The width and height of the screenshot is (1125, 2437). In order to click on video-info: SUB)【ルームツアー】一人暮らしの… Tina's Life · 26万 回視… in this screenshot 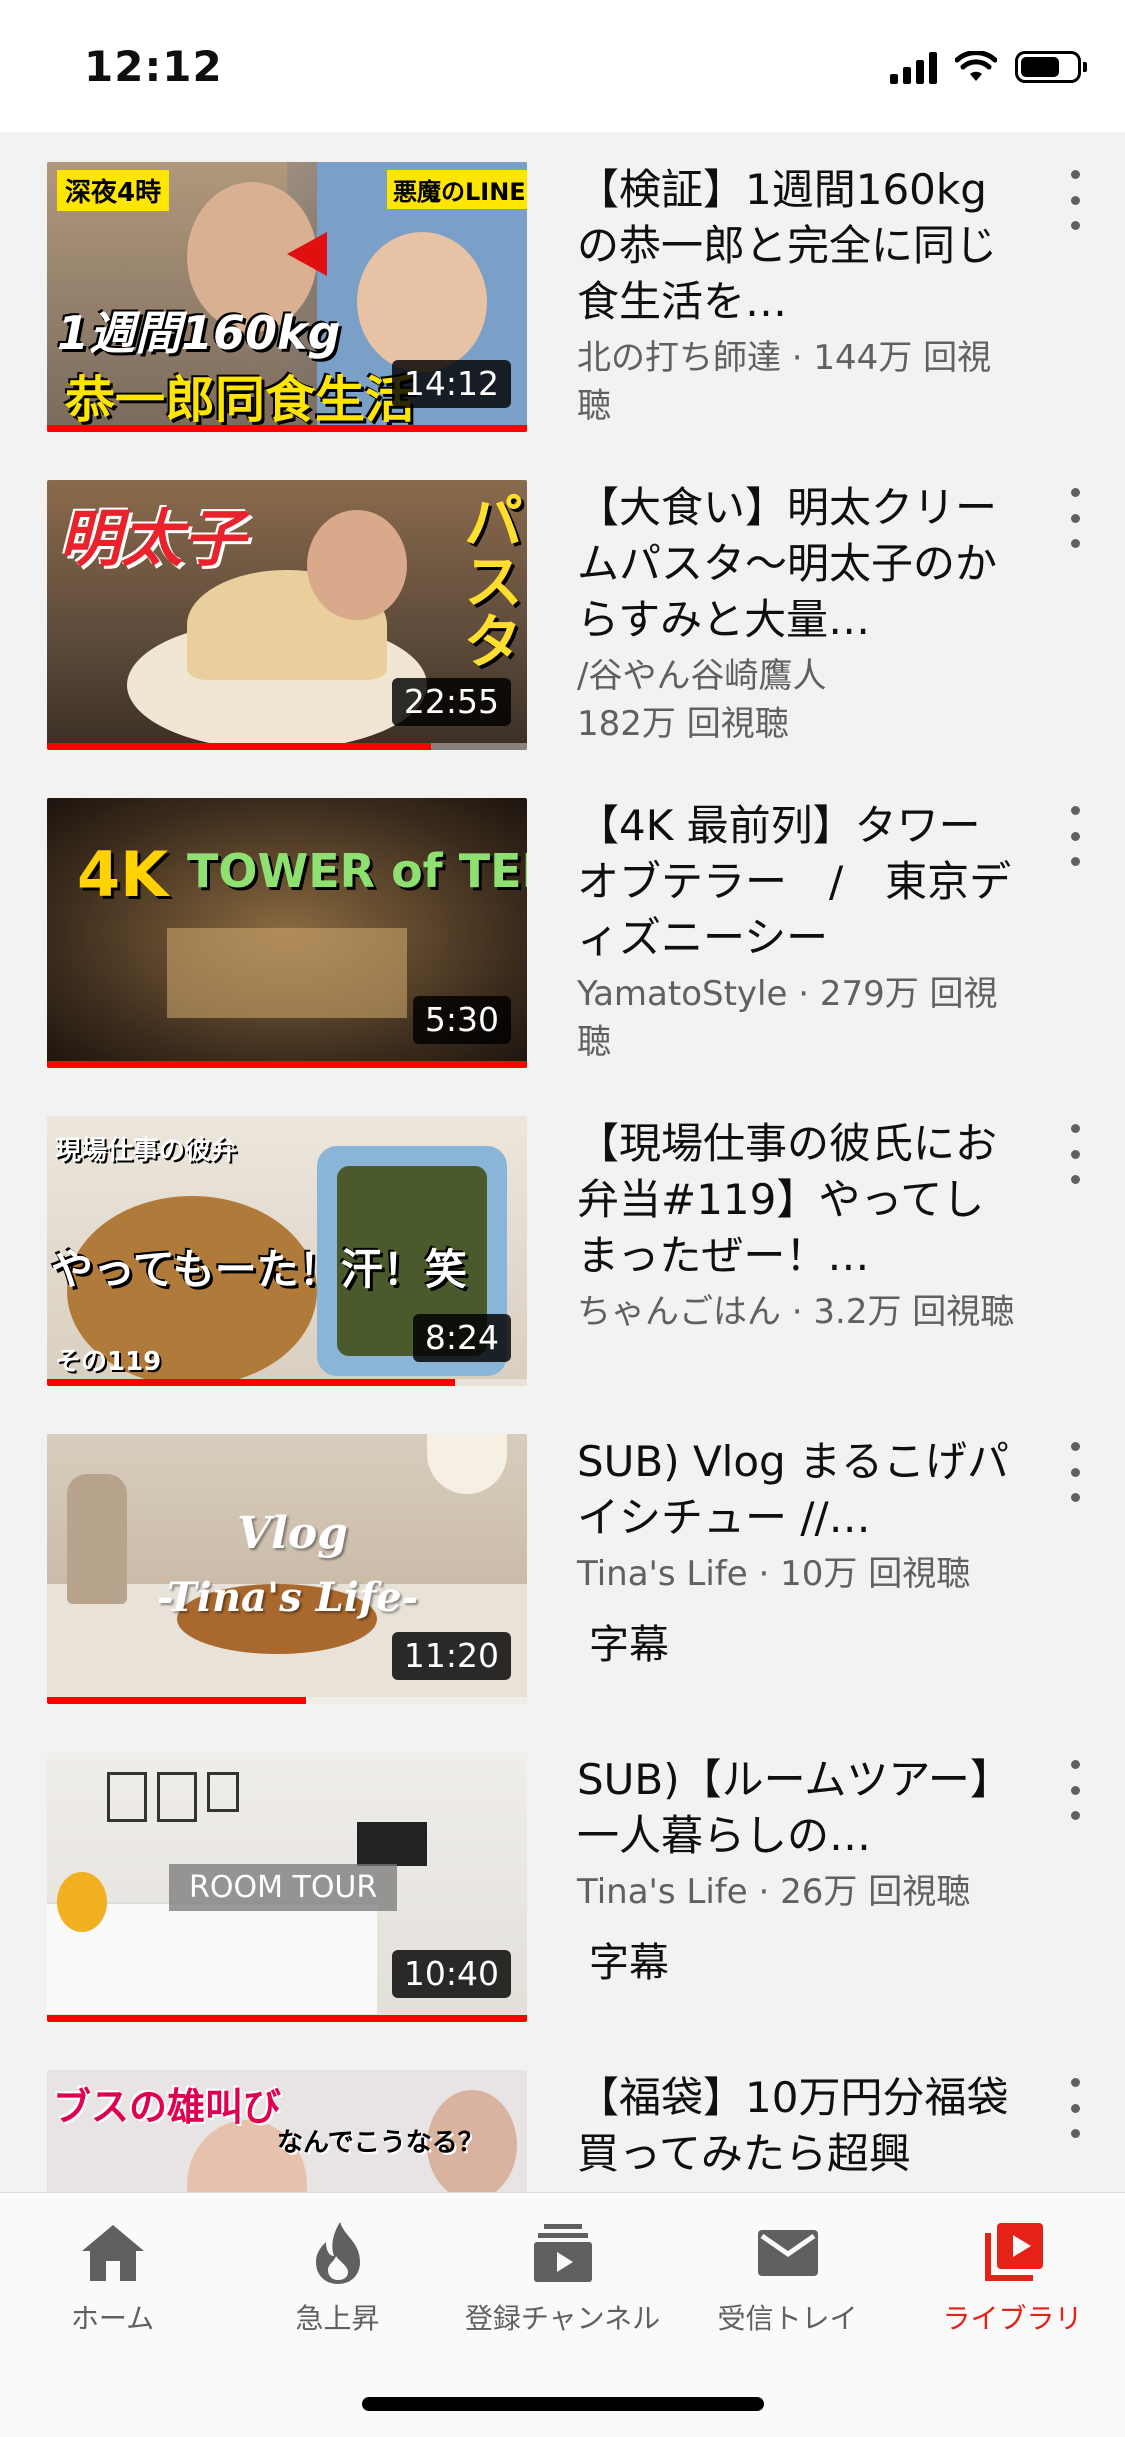, I will do `click(799, 1870)`.